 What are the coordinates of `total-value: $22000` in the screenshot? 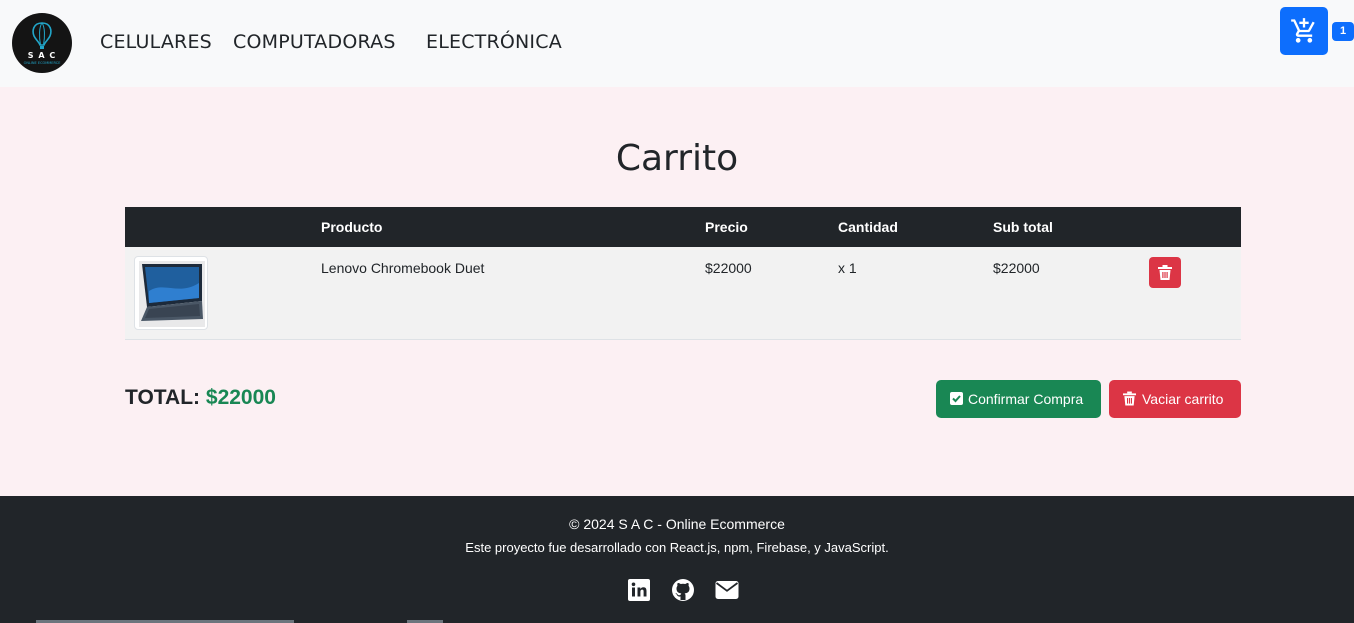 It's located at (240, 397).